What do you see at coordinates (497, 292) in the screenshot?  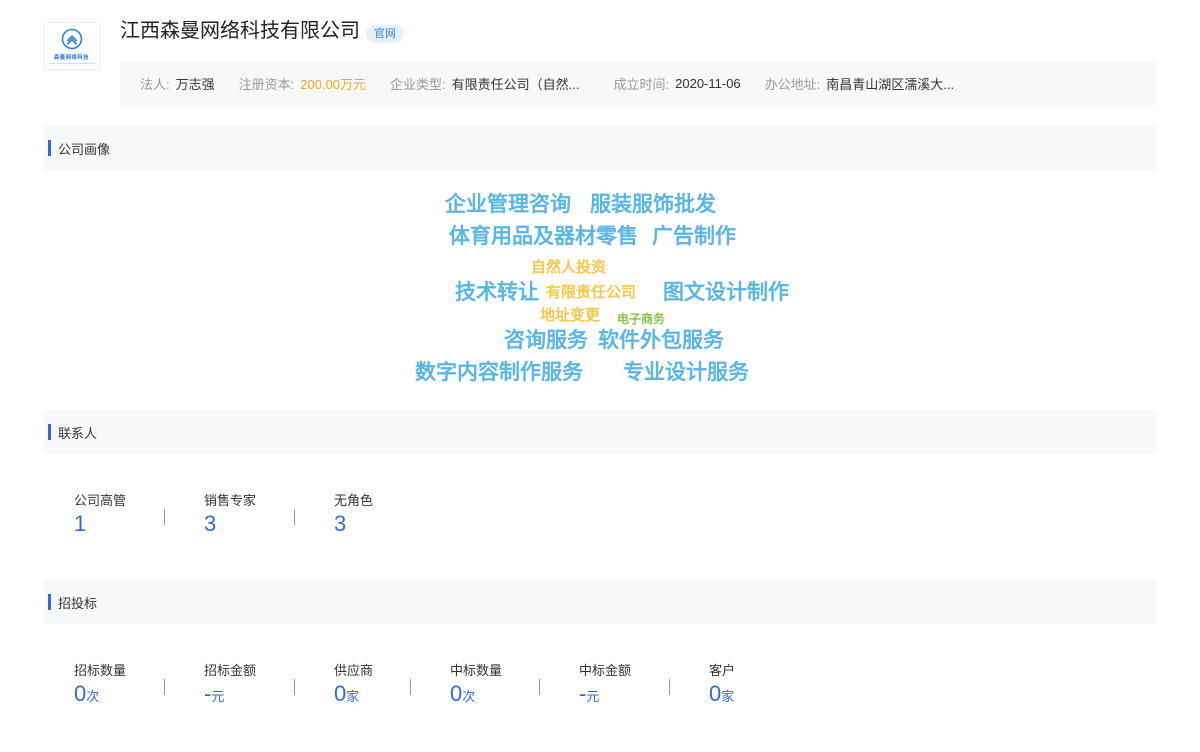 I see `tag-word: 技术转让` at bounding box center [497, 292].